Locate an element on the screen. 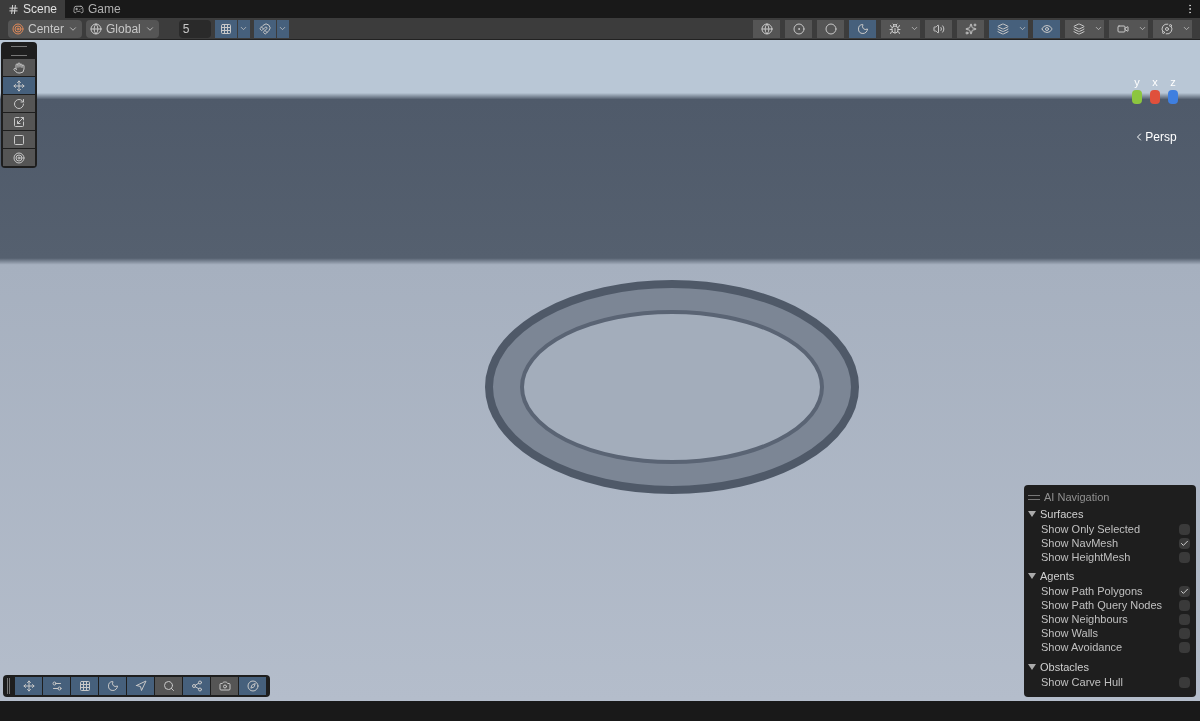  snap-dropdown is located at coordinates (282, 28).